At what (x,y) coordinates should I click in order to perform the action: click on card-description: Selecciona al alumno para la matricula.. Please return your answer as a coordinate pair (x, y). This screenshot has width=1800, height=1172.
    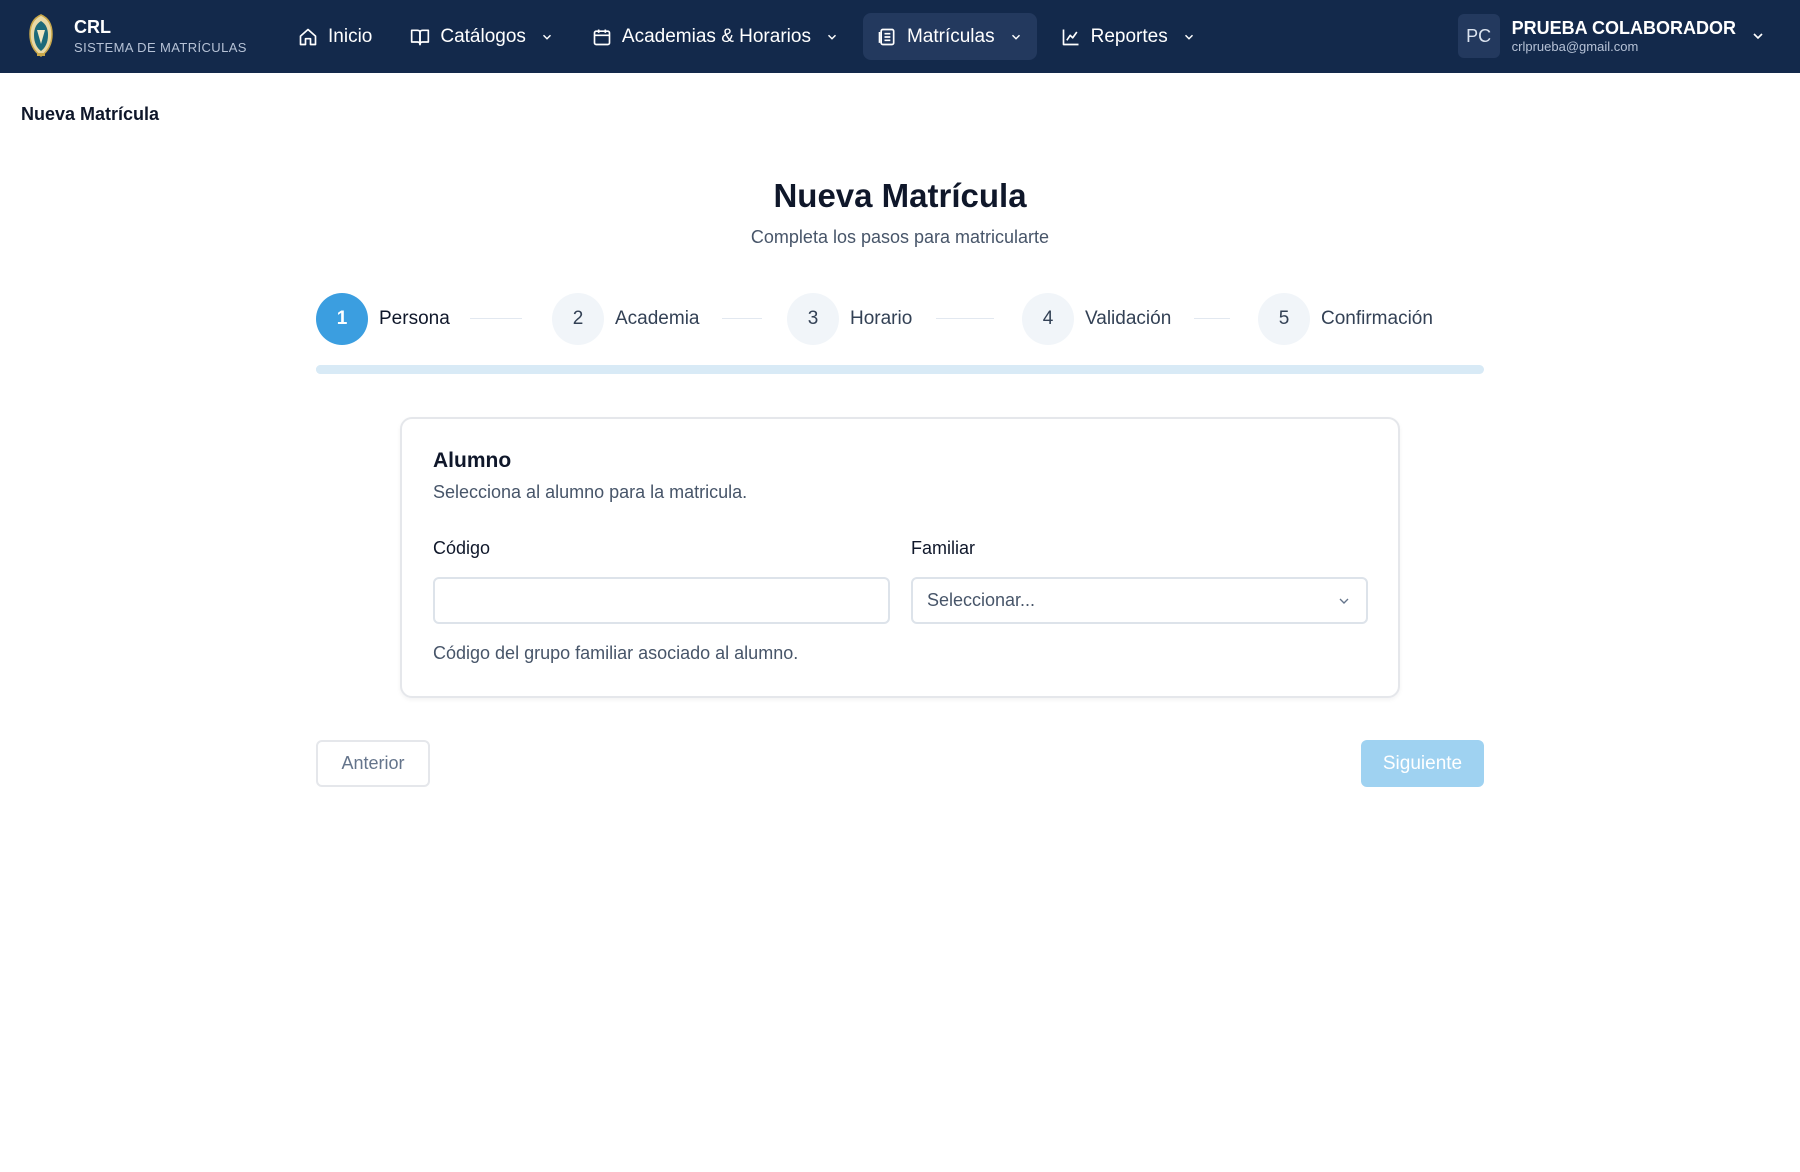
    Looking at the image, I should click on (590, 492).